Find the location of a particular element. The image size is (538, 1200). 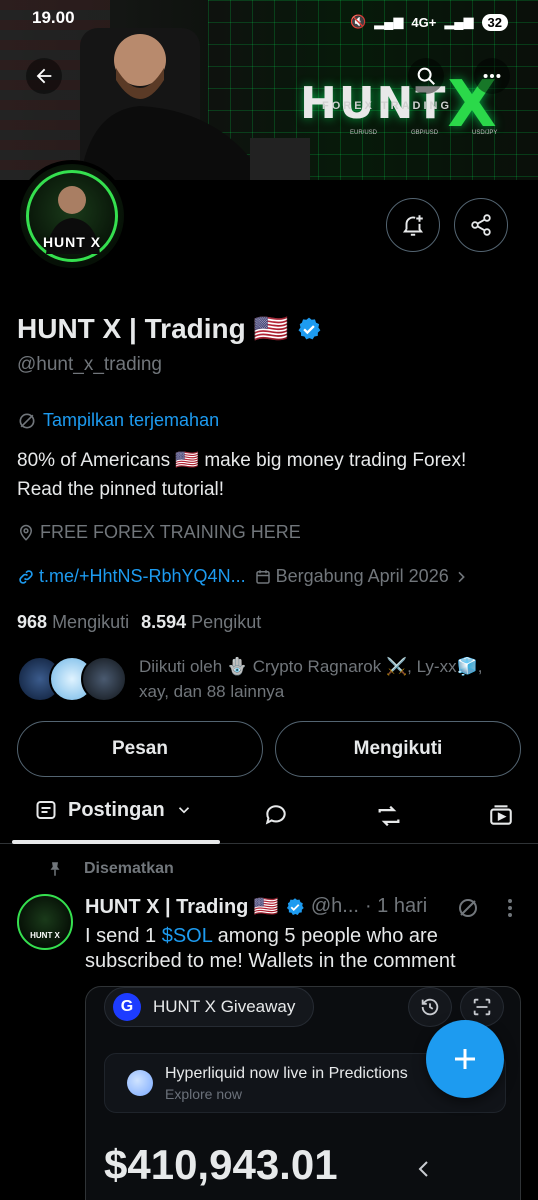

post-time: · 1 hari is located at coordinates (396, 906).